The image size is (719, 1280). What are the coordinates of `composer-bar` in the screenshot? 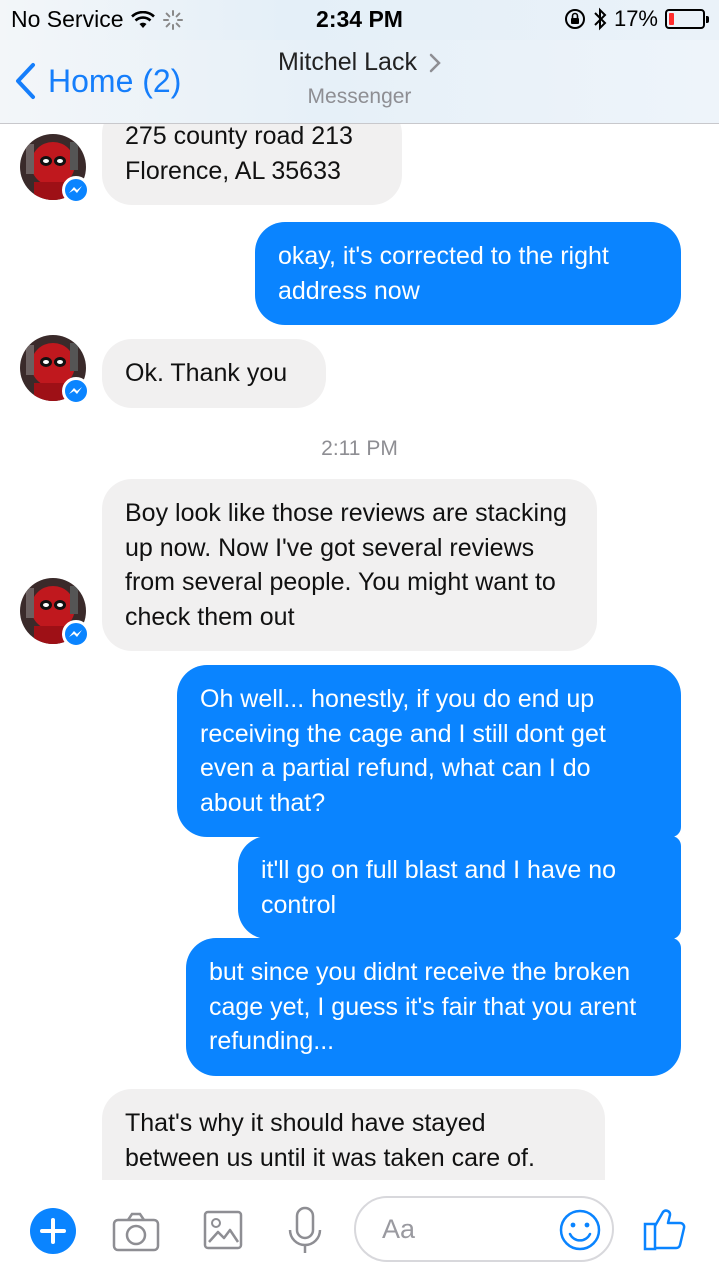 It's located at (359, 1230).